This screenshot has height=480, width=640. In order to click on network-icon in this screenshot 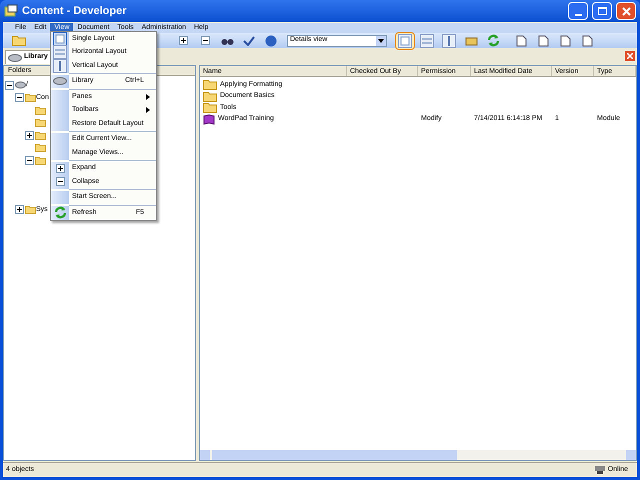, I will do `click(600, 470)`.